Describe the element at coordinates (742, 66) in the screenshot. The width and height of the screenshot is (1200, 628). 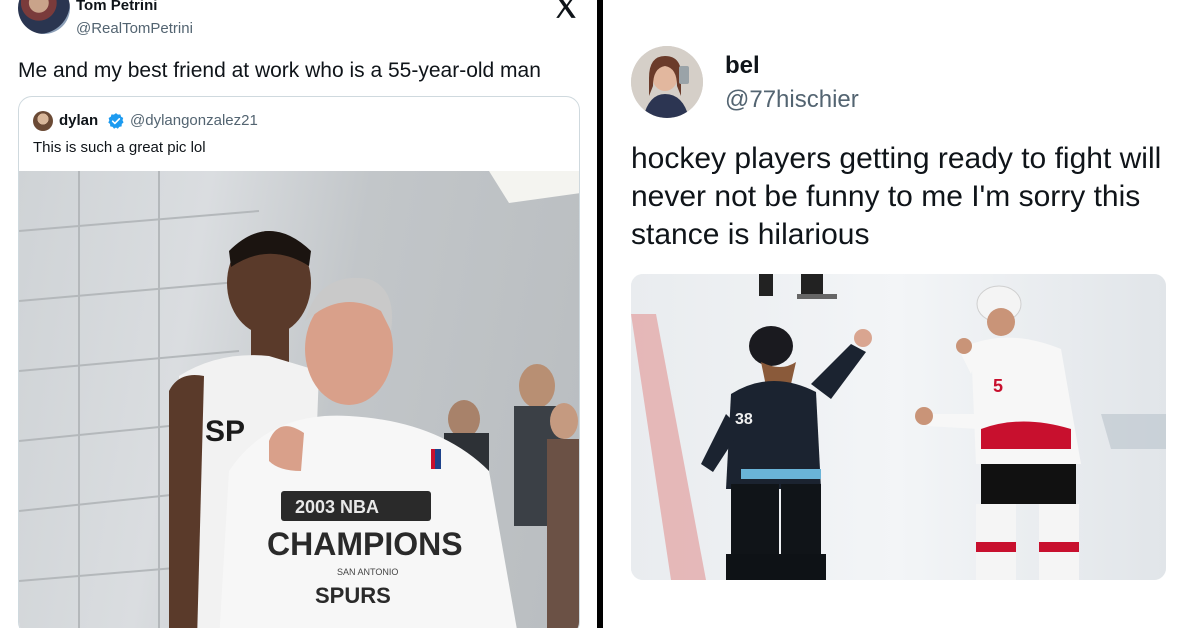
I see `author-name: bel` at that location.